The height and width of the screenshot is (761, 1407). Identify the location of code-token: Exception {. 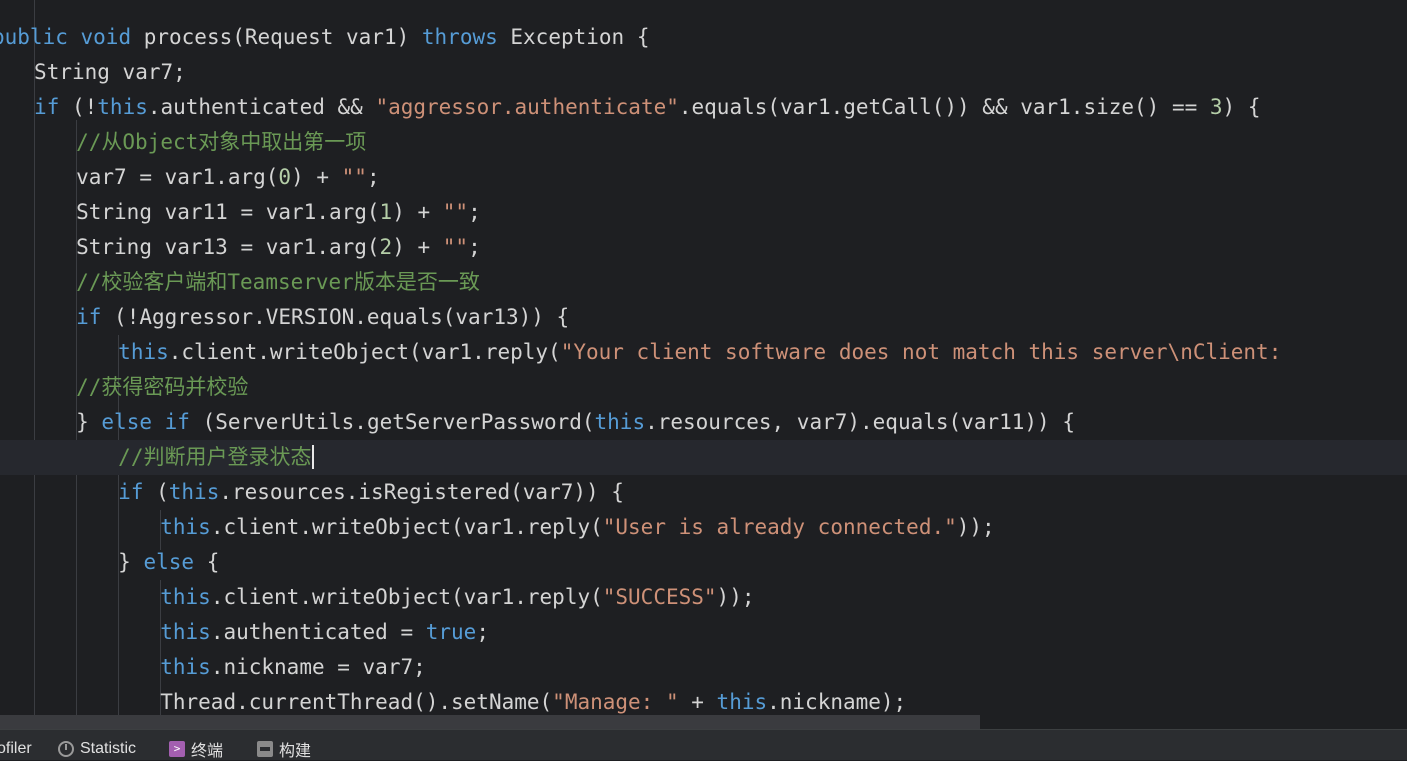
(573, 37).